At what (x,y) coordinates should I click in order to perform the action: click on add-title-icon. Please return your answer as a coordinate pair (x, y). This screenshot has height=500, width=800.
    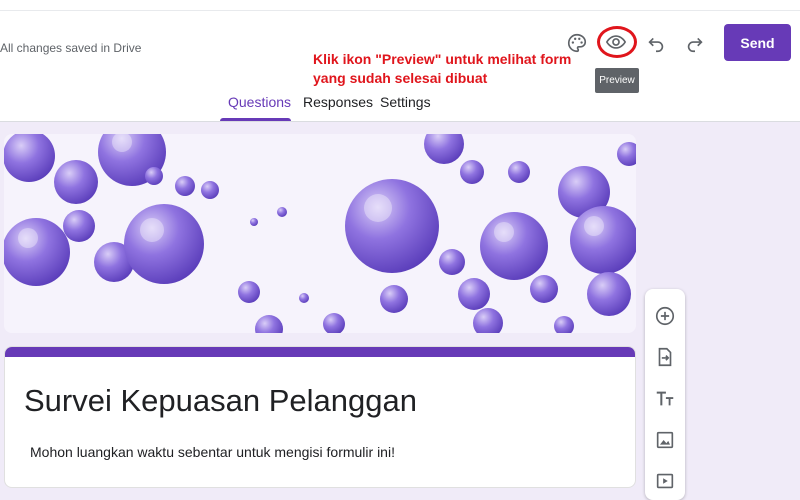
    Looking at the image, I should click on (665, 398).